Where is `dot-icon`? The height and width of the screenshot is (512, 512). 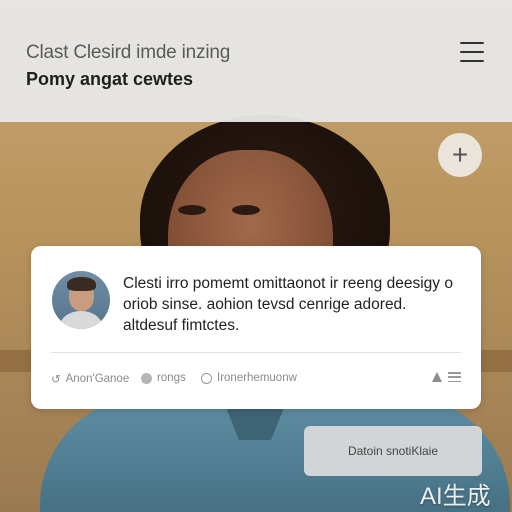 dot-icon is located at coordinates (146, 378).